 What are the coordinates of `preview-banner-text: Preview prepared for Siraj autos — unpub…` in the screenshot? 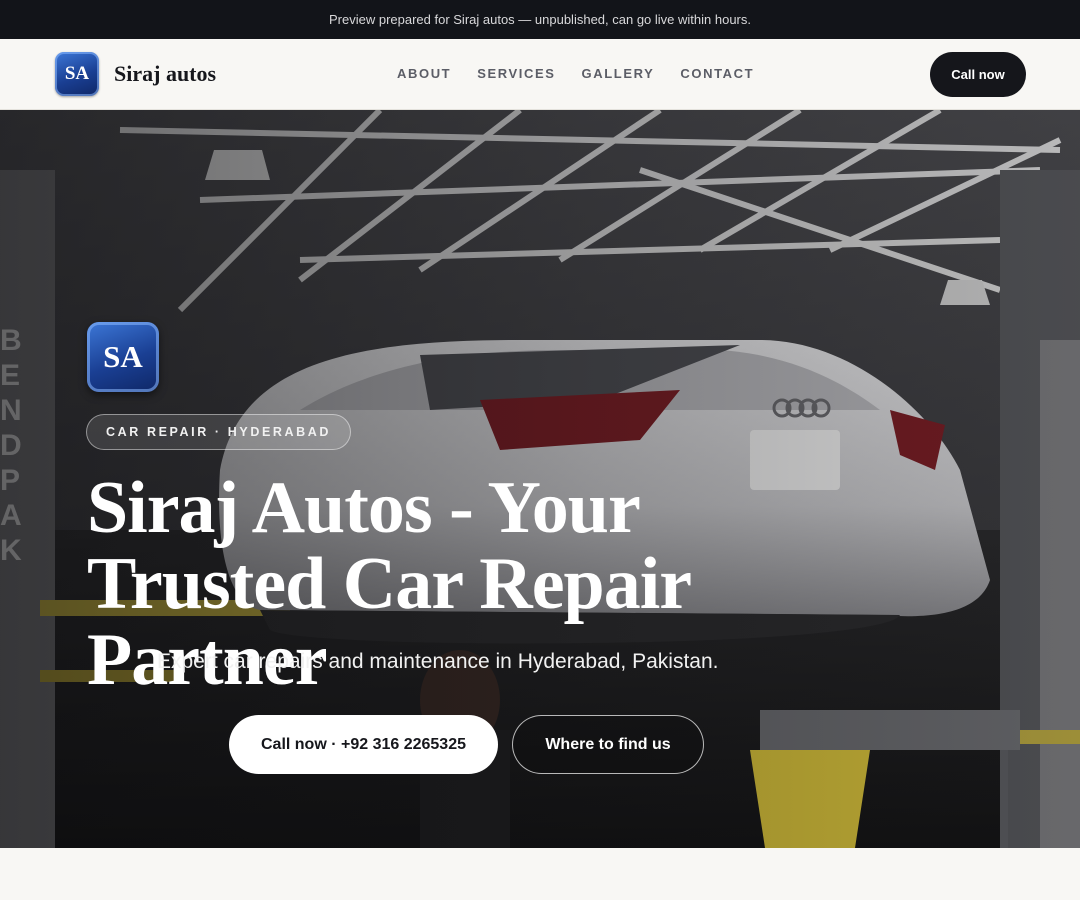 It's located at (539, 19).